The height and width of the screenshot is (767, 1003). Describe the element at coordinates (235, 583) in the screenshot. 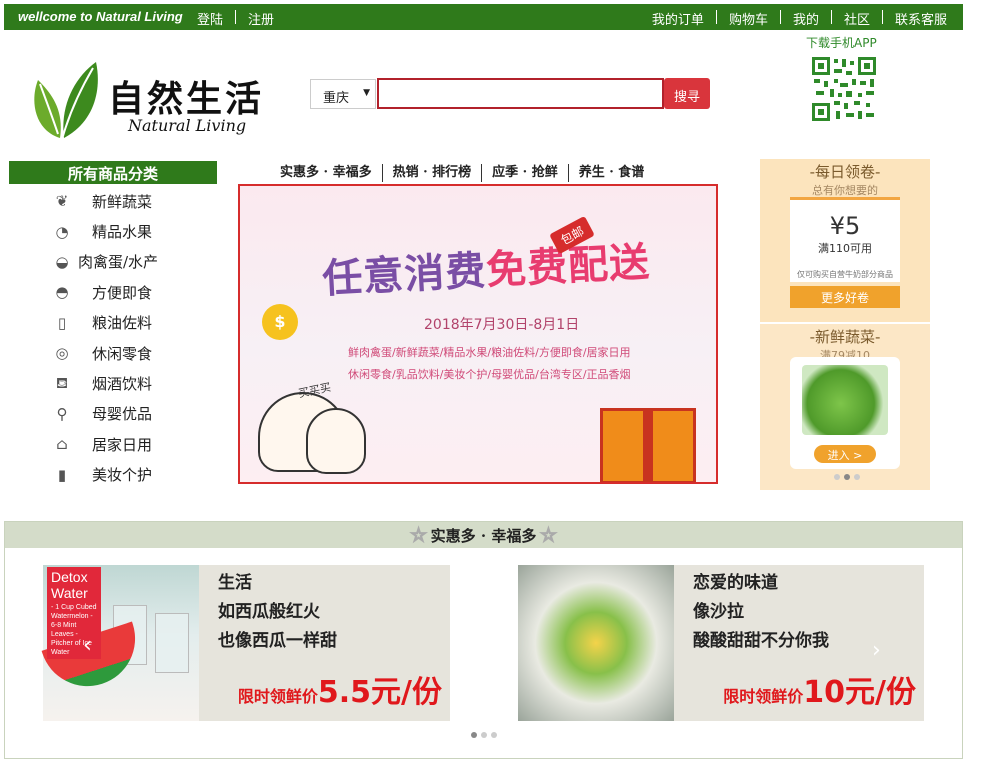

I see `deal-line: 生活` at that location.